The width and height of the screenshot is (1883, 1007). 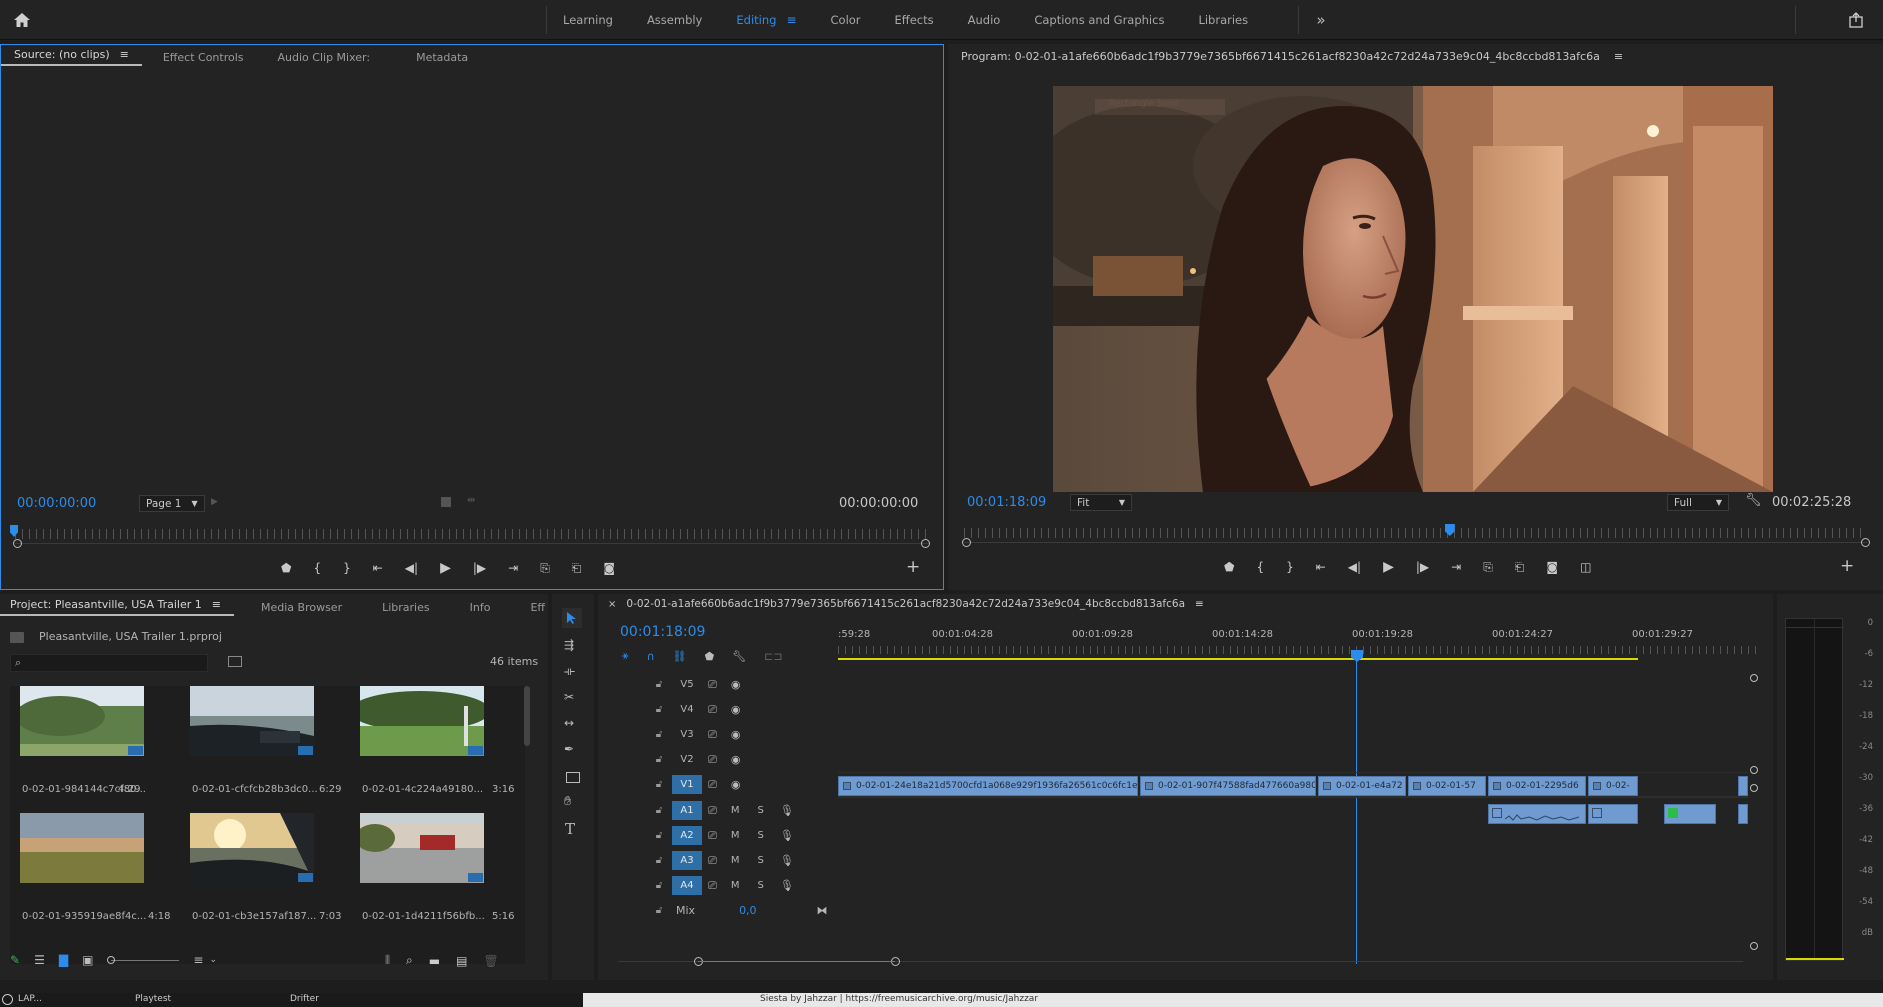 What do you see at coordinates (1238, 659) in the screenshot?
I see `work-area-bar` at bounding box center [1238, 659].